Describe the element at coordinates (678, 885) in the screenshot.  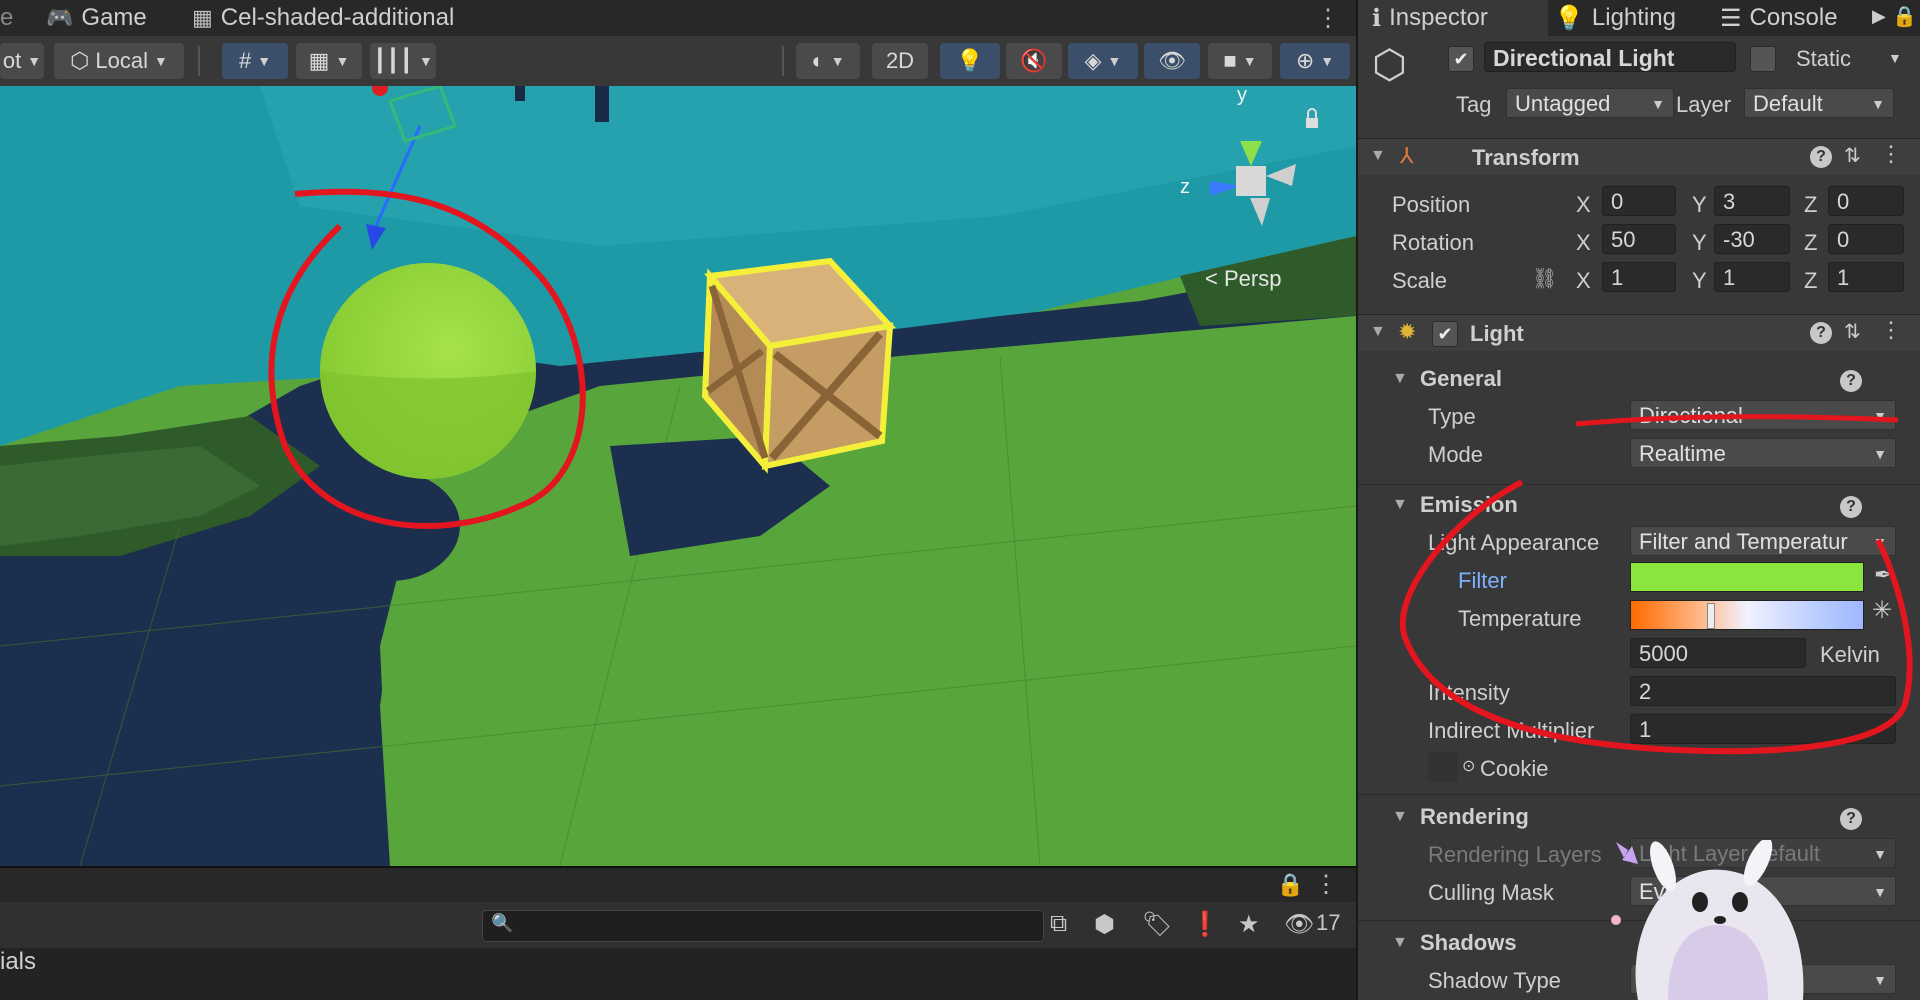
I see `project-panel-header: 🔒 ⋮` at that location.